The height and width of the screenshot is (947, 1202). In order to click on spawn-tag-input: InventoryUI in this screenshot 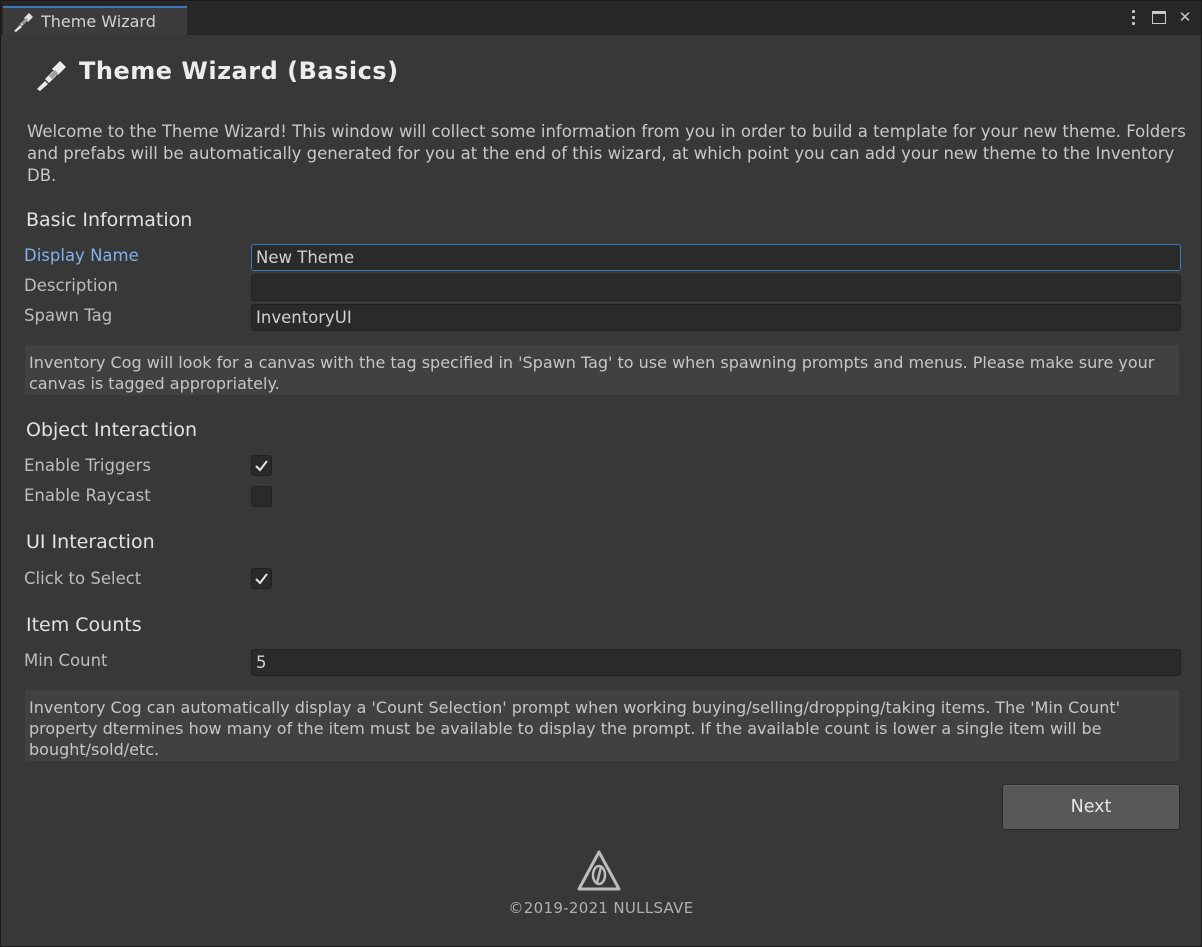, I will do `click(716, 317)`.